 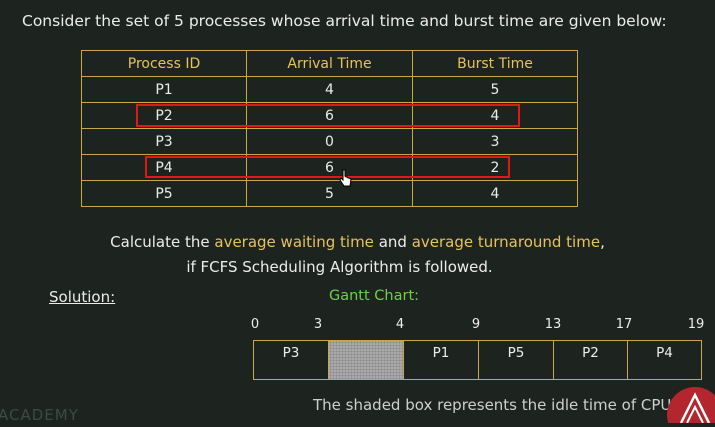 I want to click on mouse-cursor-icon, so click(x=346, y=180).